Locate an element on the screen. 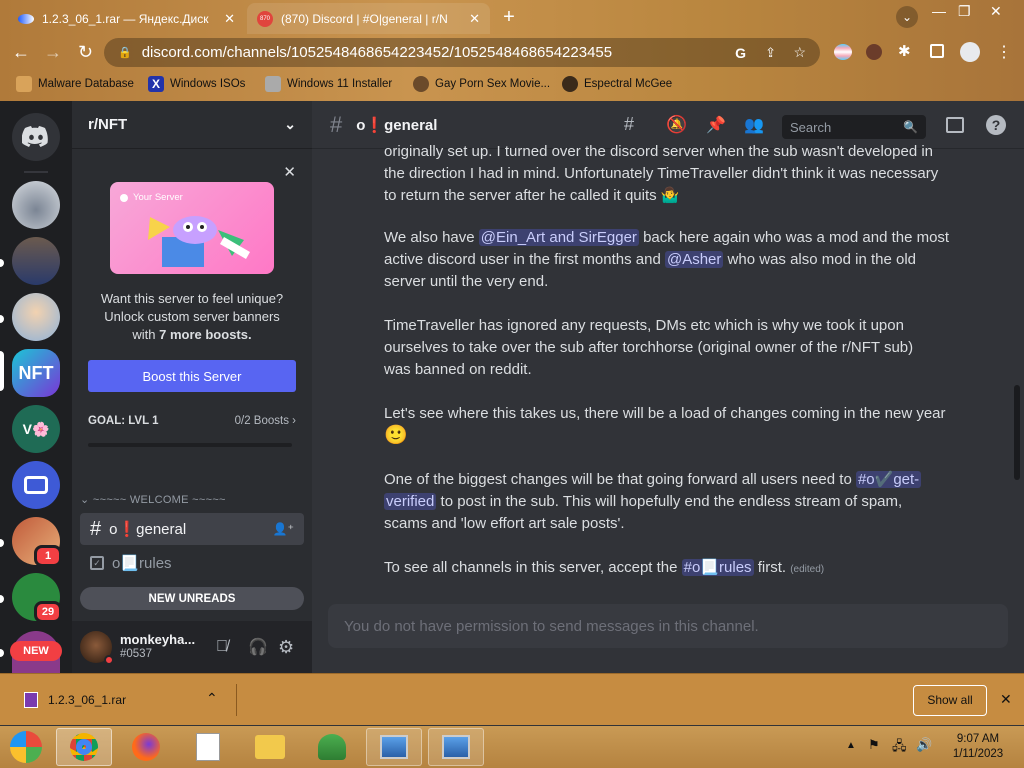 The width and height of the screenshot is (1024, 768). clock: 9:07 AM 1/11/2023 is located at coordinates (978, 747).